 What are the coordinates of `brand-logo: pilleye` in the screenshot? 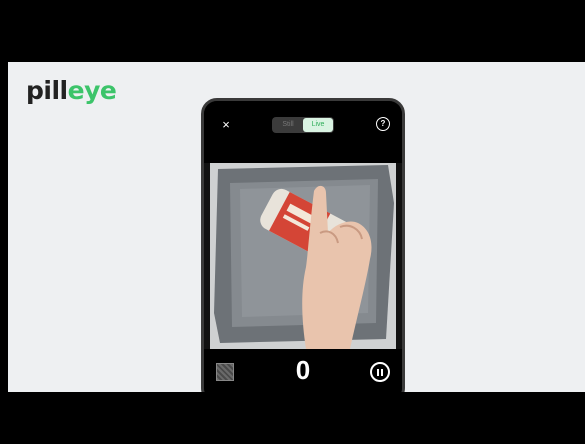 It's located at (71, 90).